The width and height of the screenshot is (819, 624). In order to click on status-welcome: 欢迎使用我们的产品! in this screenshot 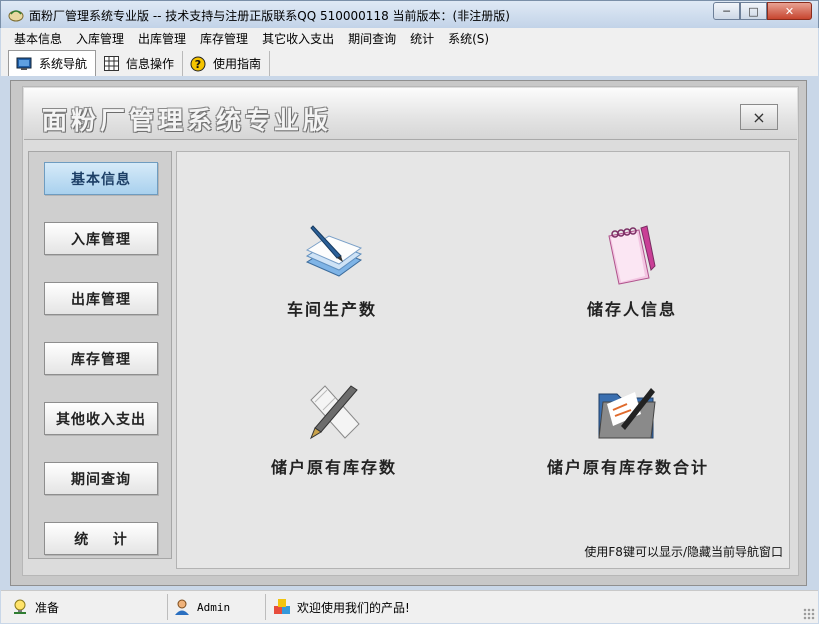, I will do `click(341, 607)`.